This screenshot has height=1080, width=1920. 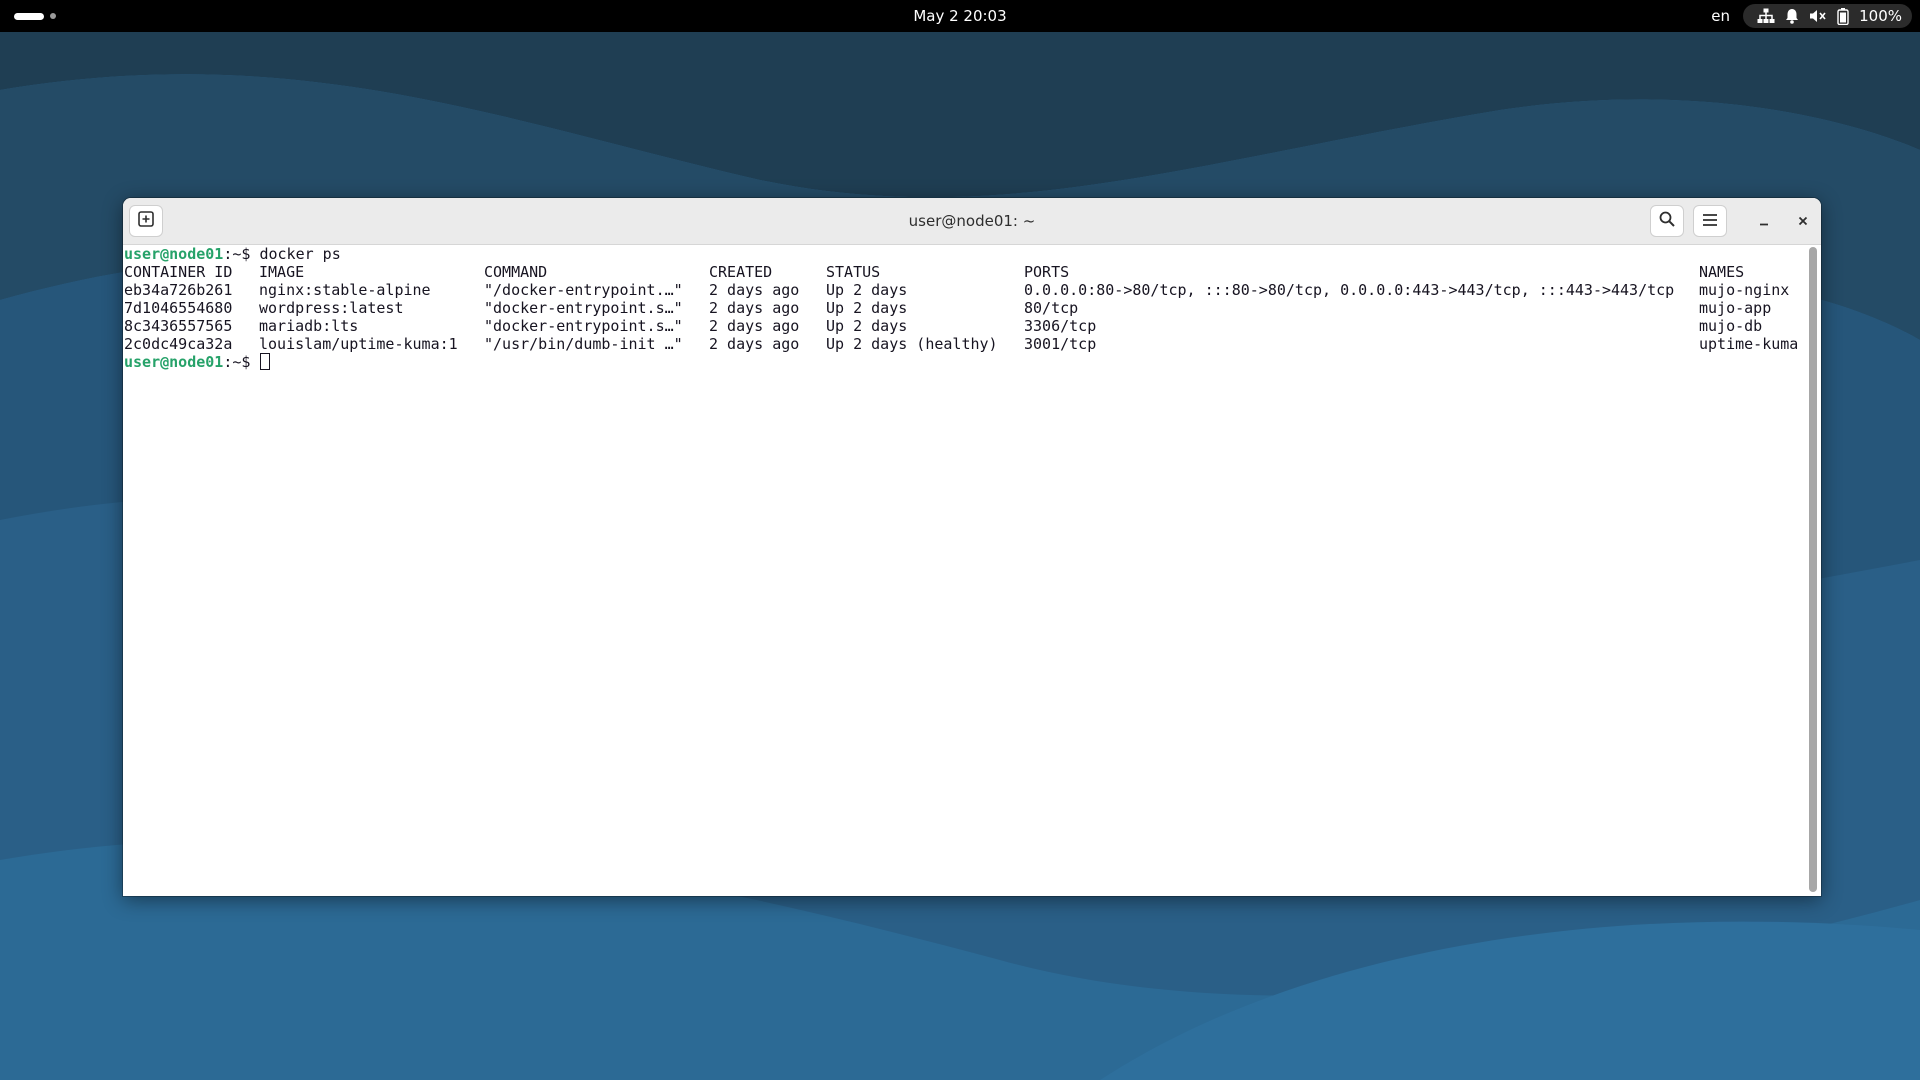 I want to click on new-tab-icon, so click(x=146, y=221).